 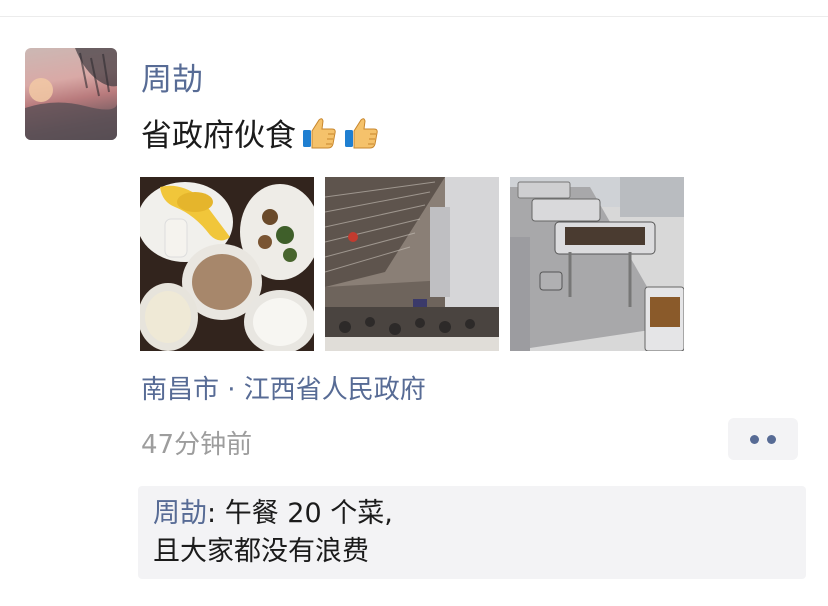 I want to click on post-location: 南昌市 · 江西省人民政府, so click(x=283, y=387).